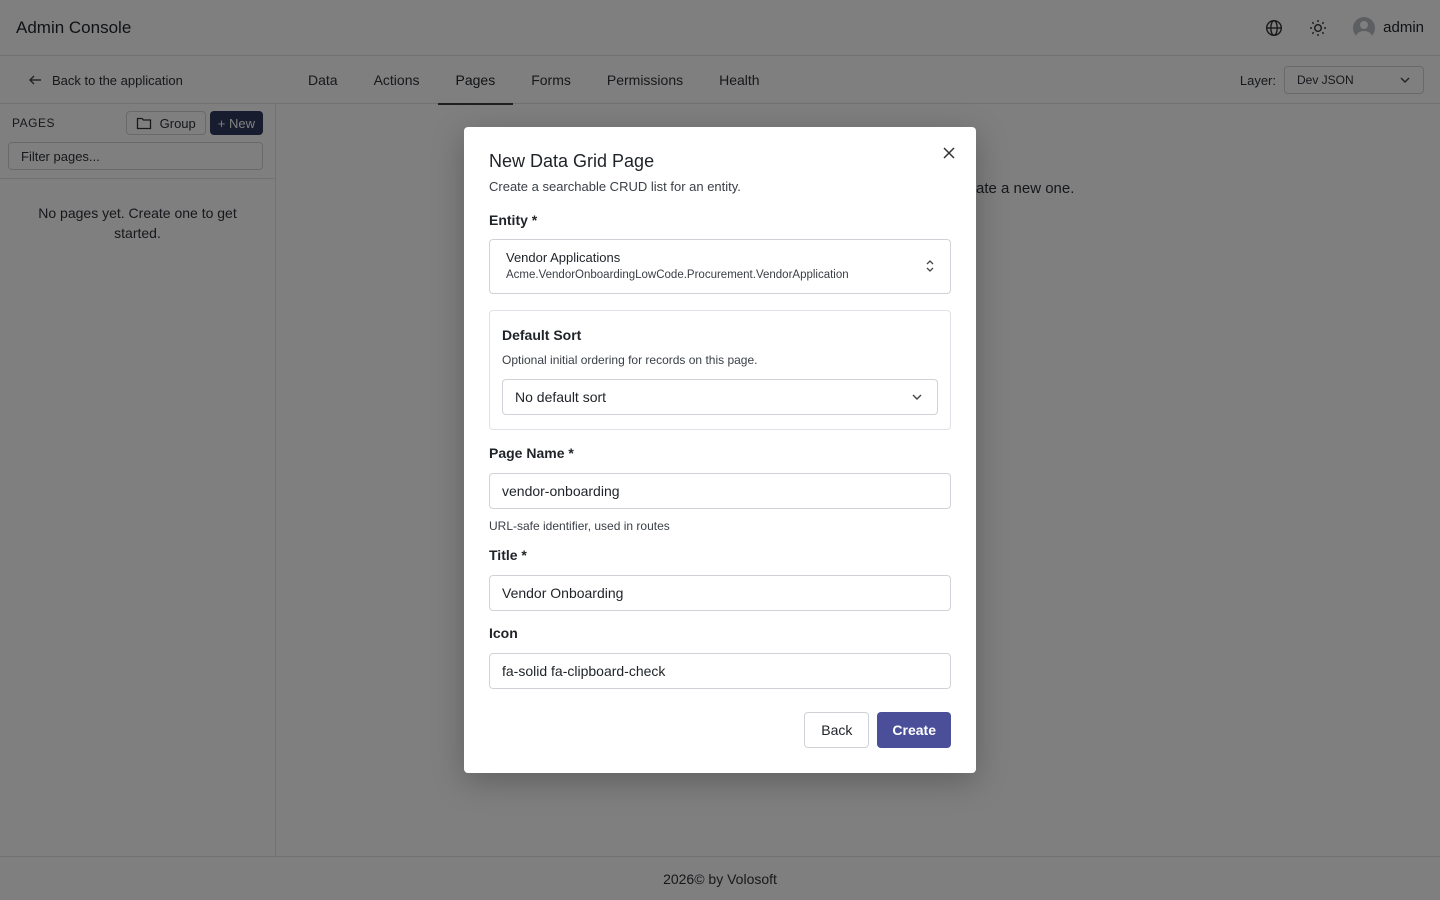 The height and width of the screenshot is (900, 1440). I want to click on create-button-label: Create, so click(914, 730).